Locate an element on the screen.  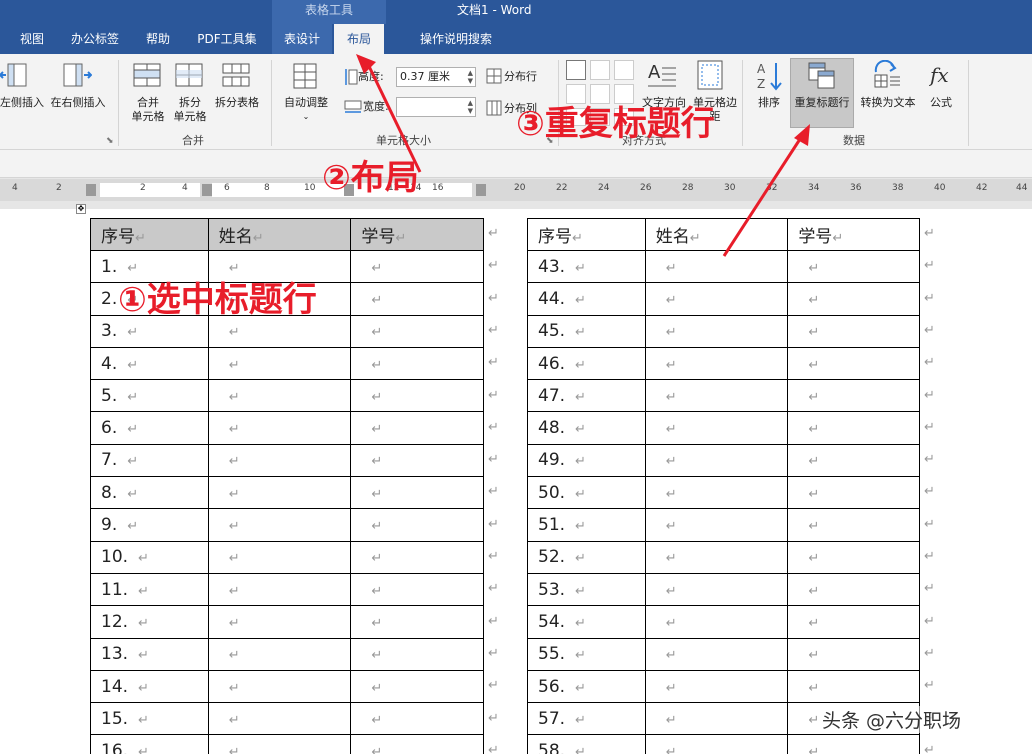
table-cell: 15. ↵ is located at coordinates (149, 719).